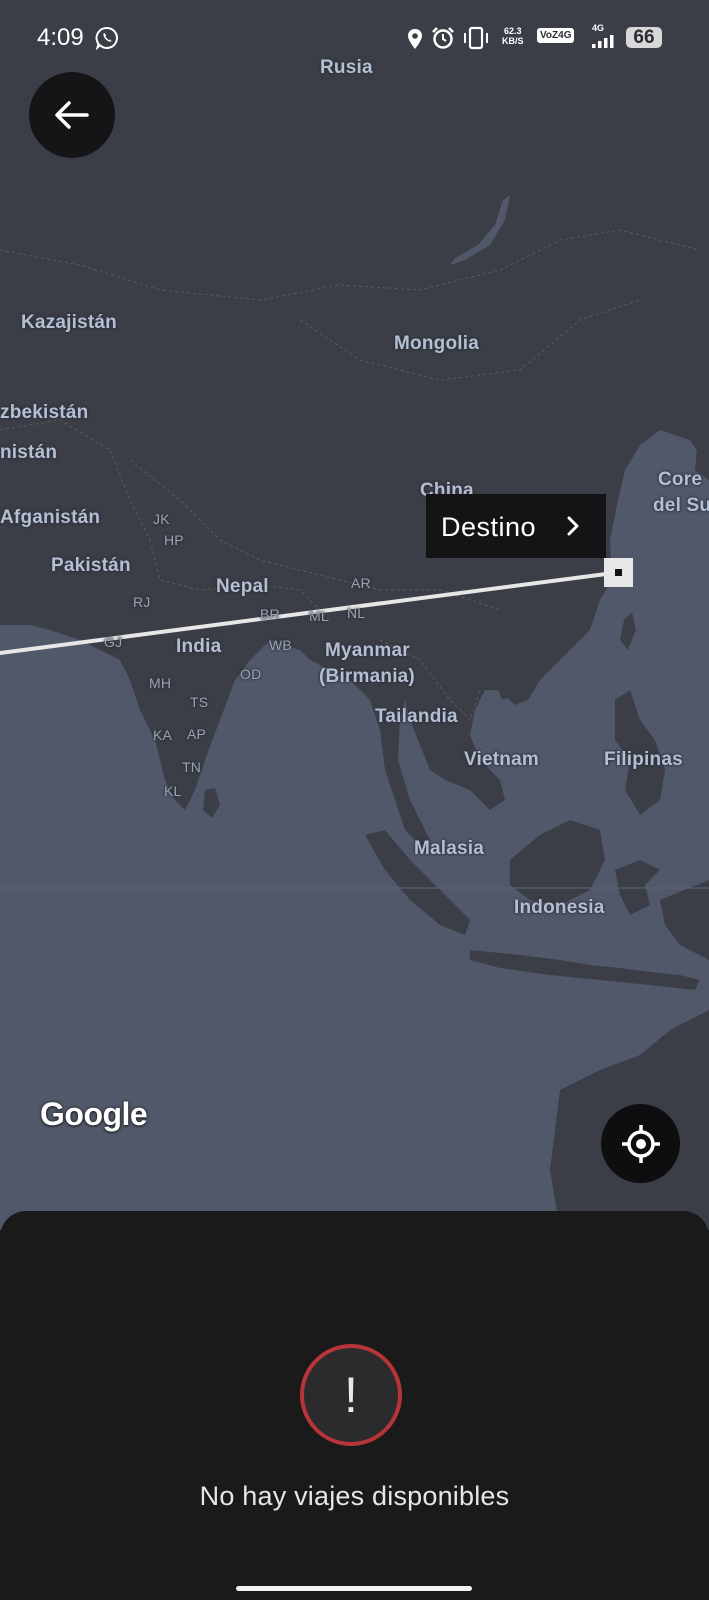 The height and width of the screenshot is (1600, 709). Describe the element at coordinates (684, 920) in the screenshot. I see `landmass-new-guinea` at that location.